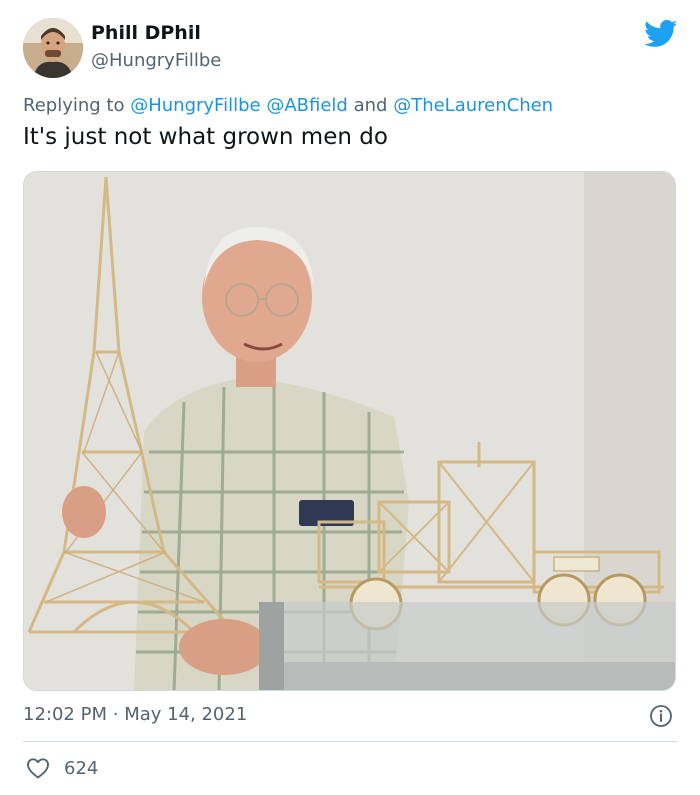 Image resolution: width=700 pixels, height=795 pixels. What do you see at coordinates (65, 714) in the screenshot?
I see `tweet-time: 12:02 PM` at bounding box center [65, 714].